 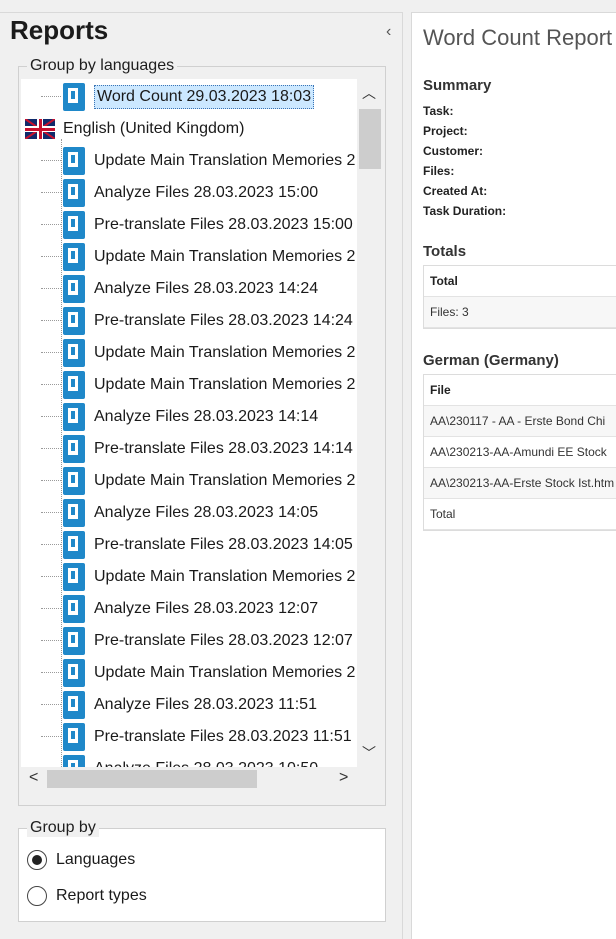 What do you see at coordinates (154, 128) in the screenshot?
I see `tree-language-label: English (United Kingdom)` at bounding box center [154, 128].